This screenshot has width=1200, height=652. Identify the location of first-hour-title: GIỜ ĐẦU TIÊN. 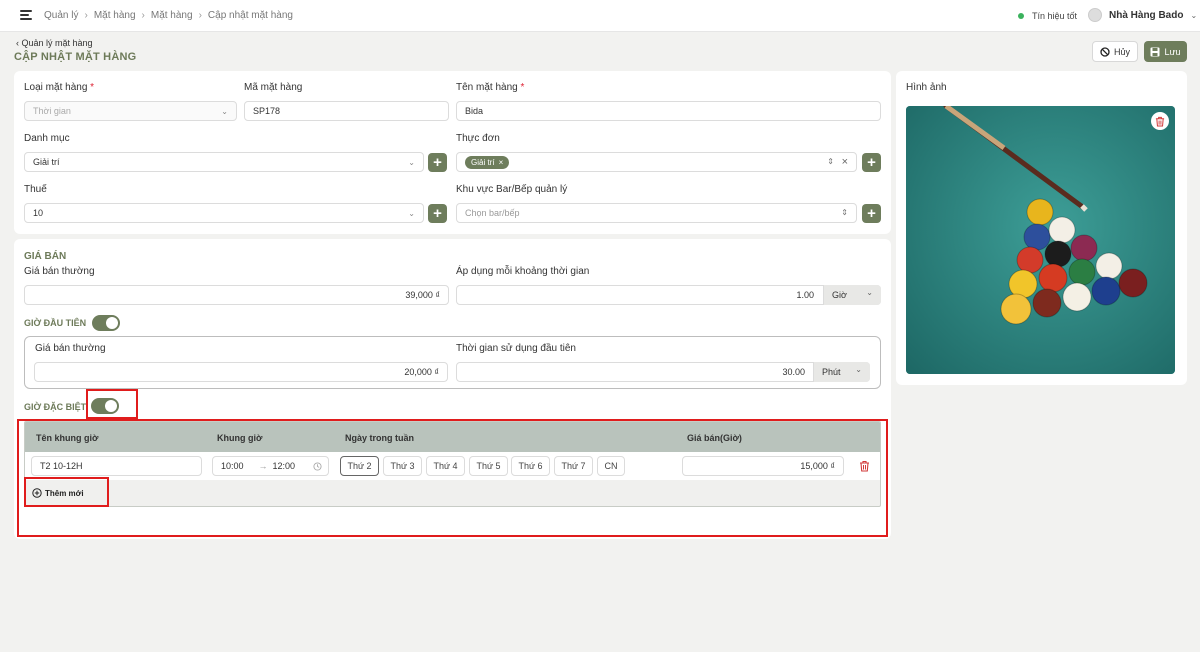
(55, 323).